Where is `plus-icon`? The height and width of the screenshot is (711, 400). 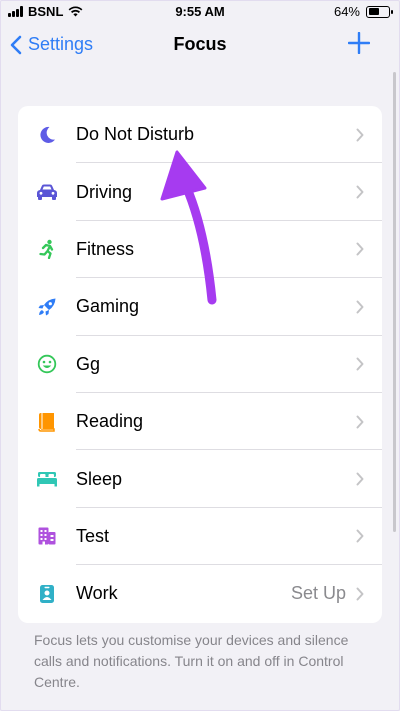 plus-icon is located at coordinates (359, 43).